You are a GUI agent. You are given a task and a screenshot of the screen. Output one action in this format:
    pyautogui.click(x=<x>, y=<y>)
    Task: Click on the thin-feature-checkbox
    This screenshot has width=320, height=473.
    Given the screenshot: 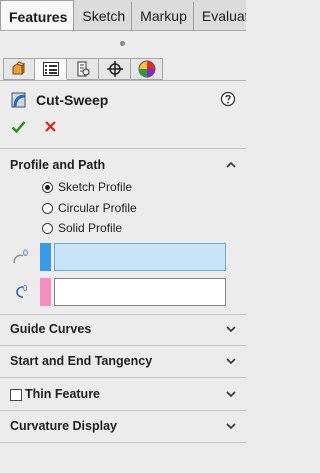 What is the action you would take?
    pyautogui.click(x=16, y=394)
    